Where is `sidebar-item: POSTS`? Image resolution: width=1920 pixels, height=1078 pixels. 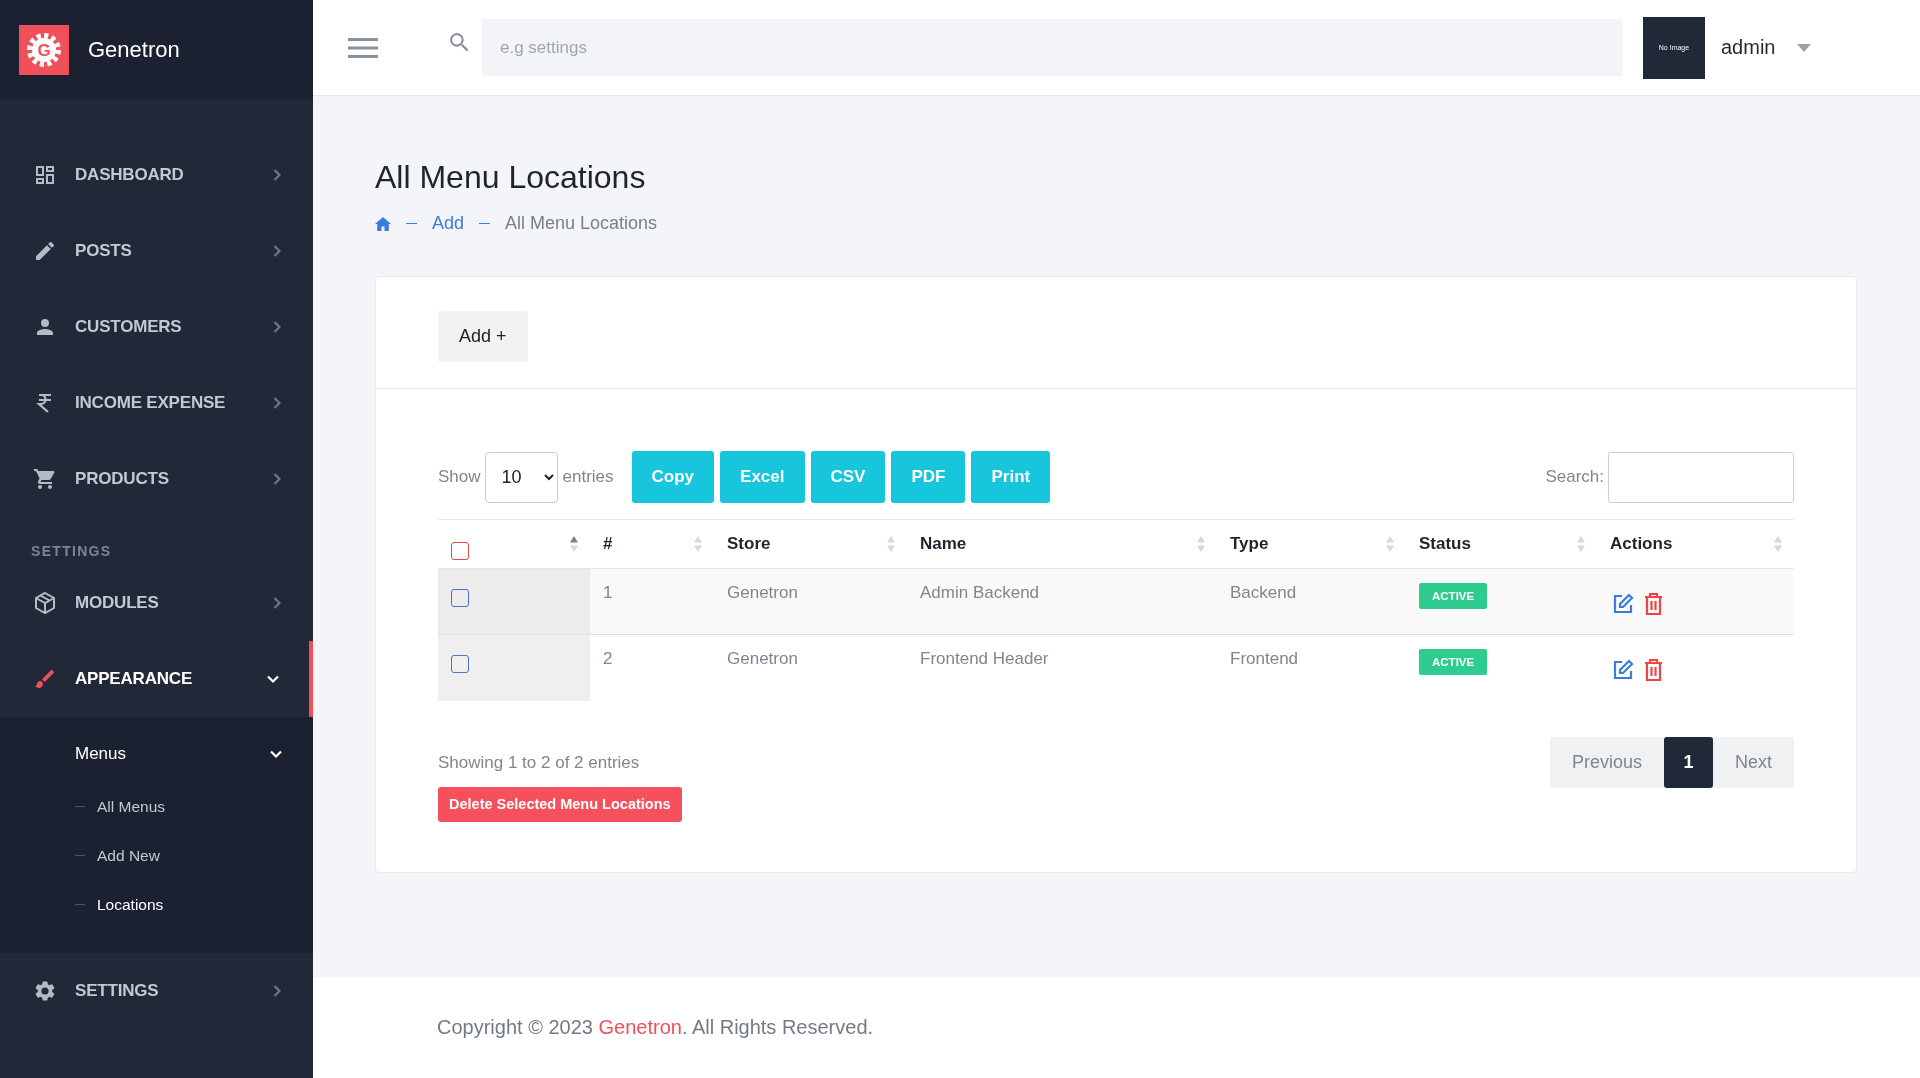 sidebar-item: POSTS is located at coordinates (156, 251).